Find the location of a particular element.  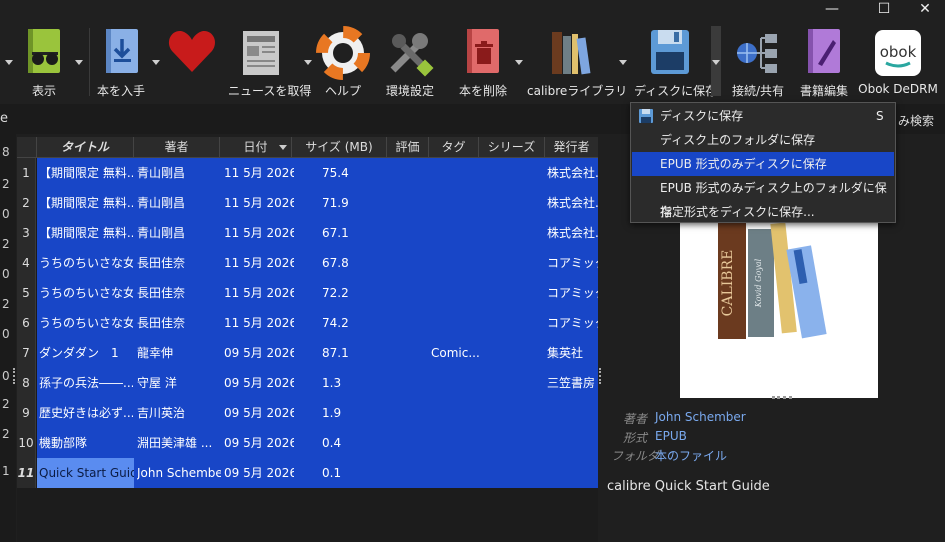

publisher-cell is located at coordinates (572, 443).